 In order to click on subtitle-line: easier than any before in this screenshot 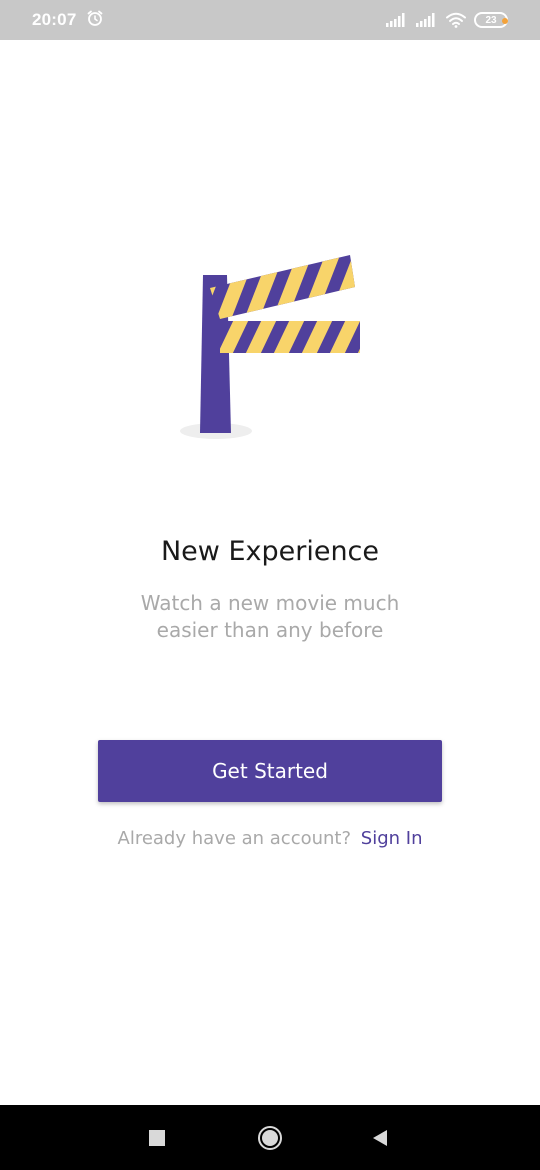, I will do `click(270, 630)`.